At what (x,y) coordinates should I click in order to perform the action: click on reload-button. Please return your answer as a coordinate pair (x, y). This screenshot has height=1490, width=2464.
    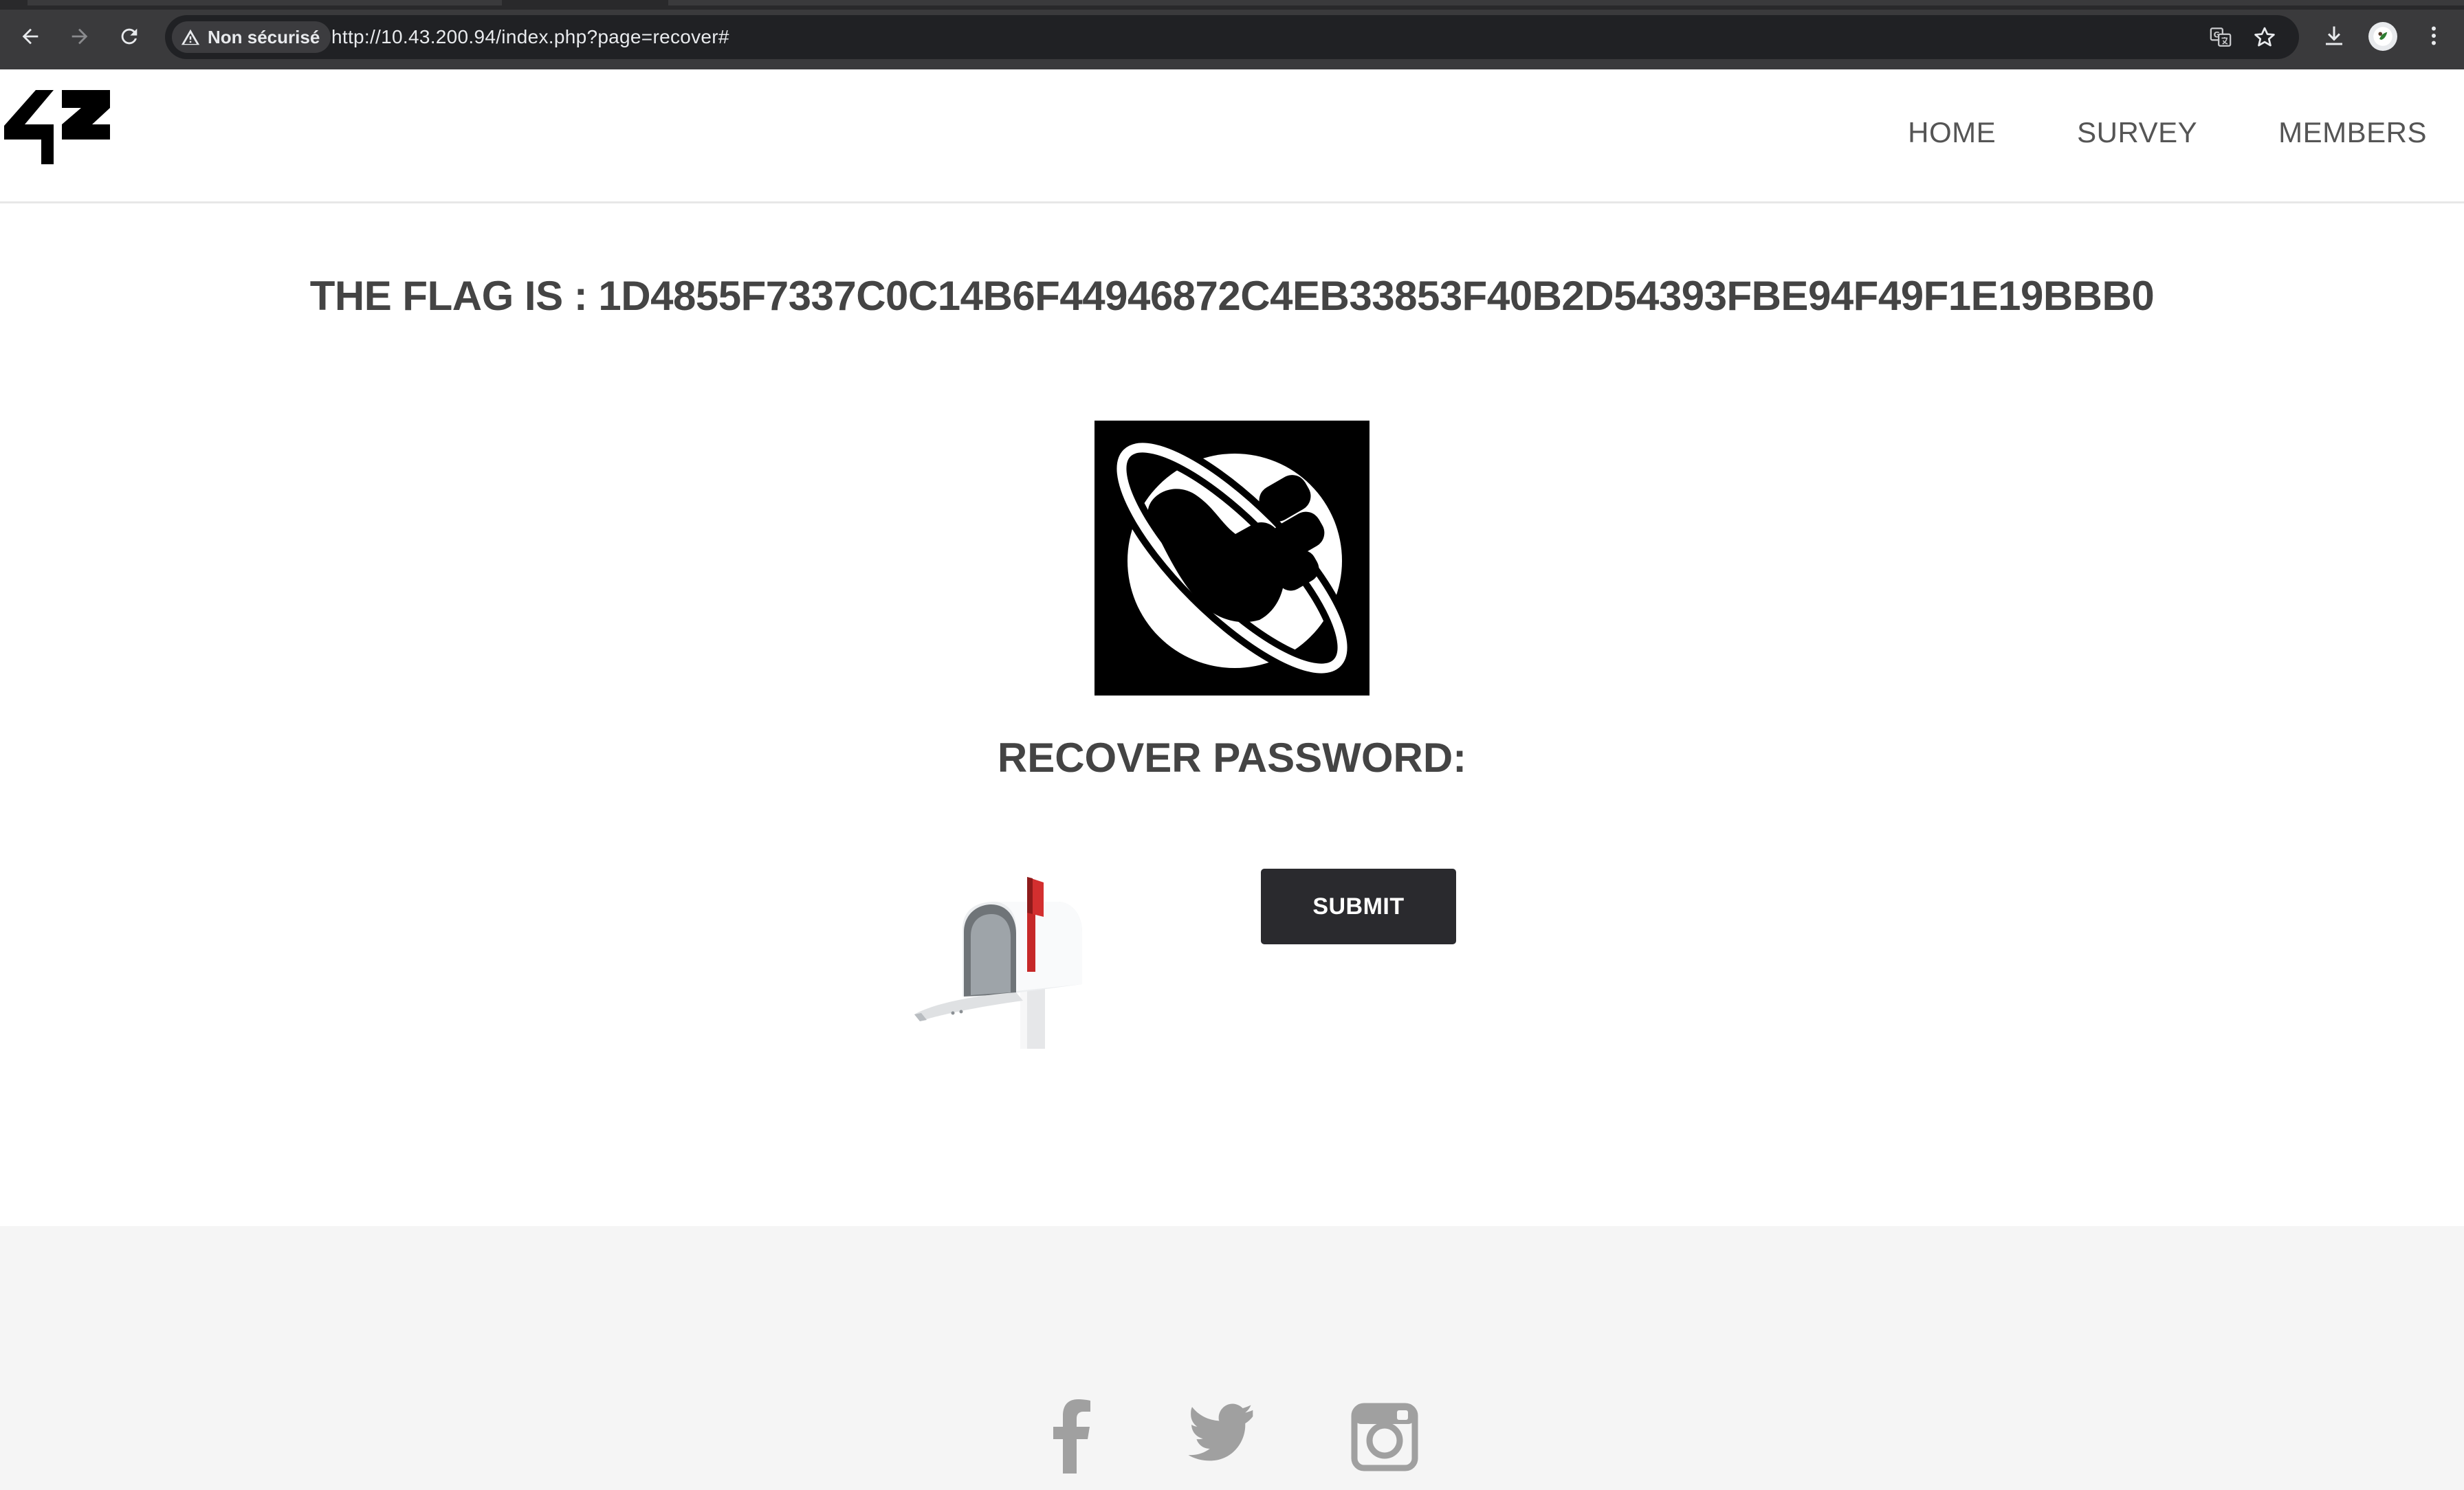
    Looking at the image, I should click on (129, 36).